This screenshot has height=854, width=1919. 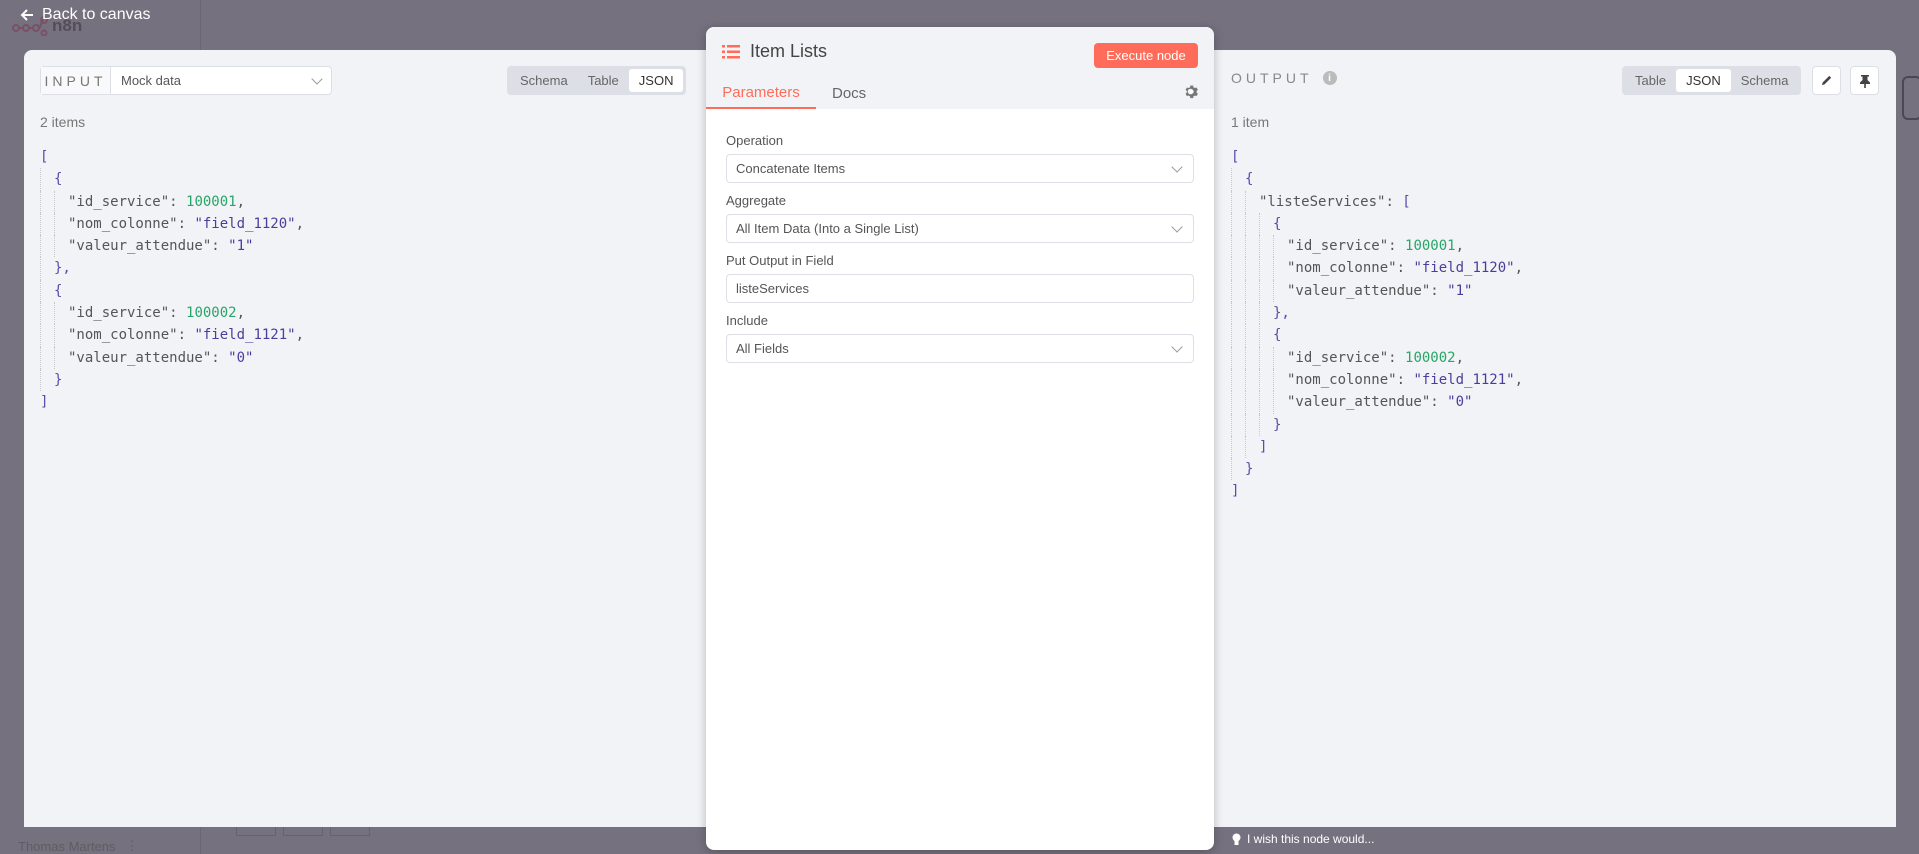 What do you see at coordinates (186, 80) in the screenshot?
I see `input-source-select: INPUT Mock data` at bounding box center [186, 80].